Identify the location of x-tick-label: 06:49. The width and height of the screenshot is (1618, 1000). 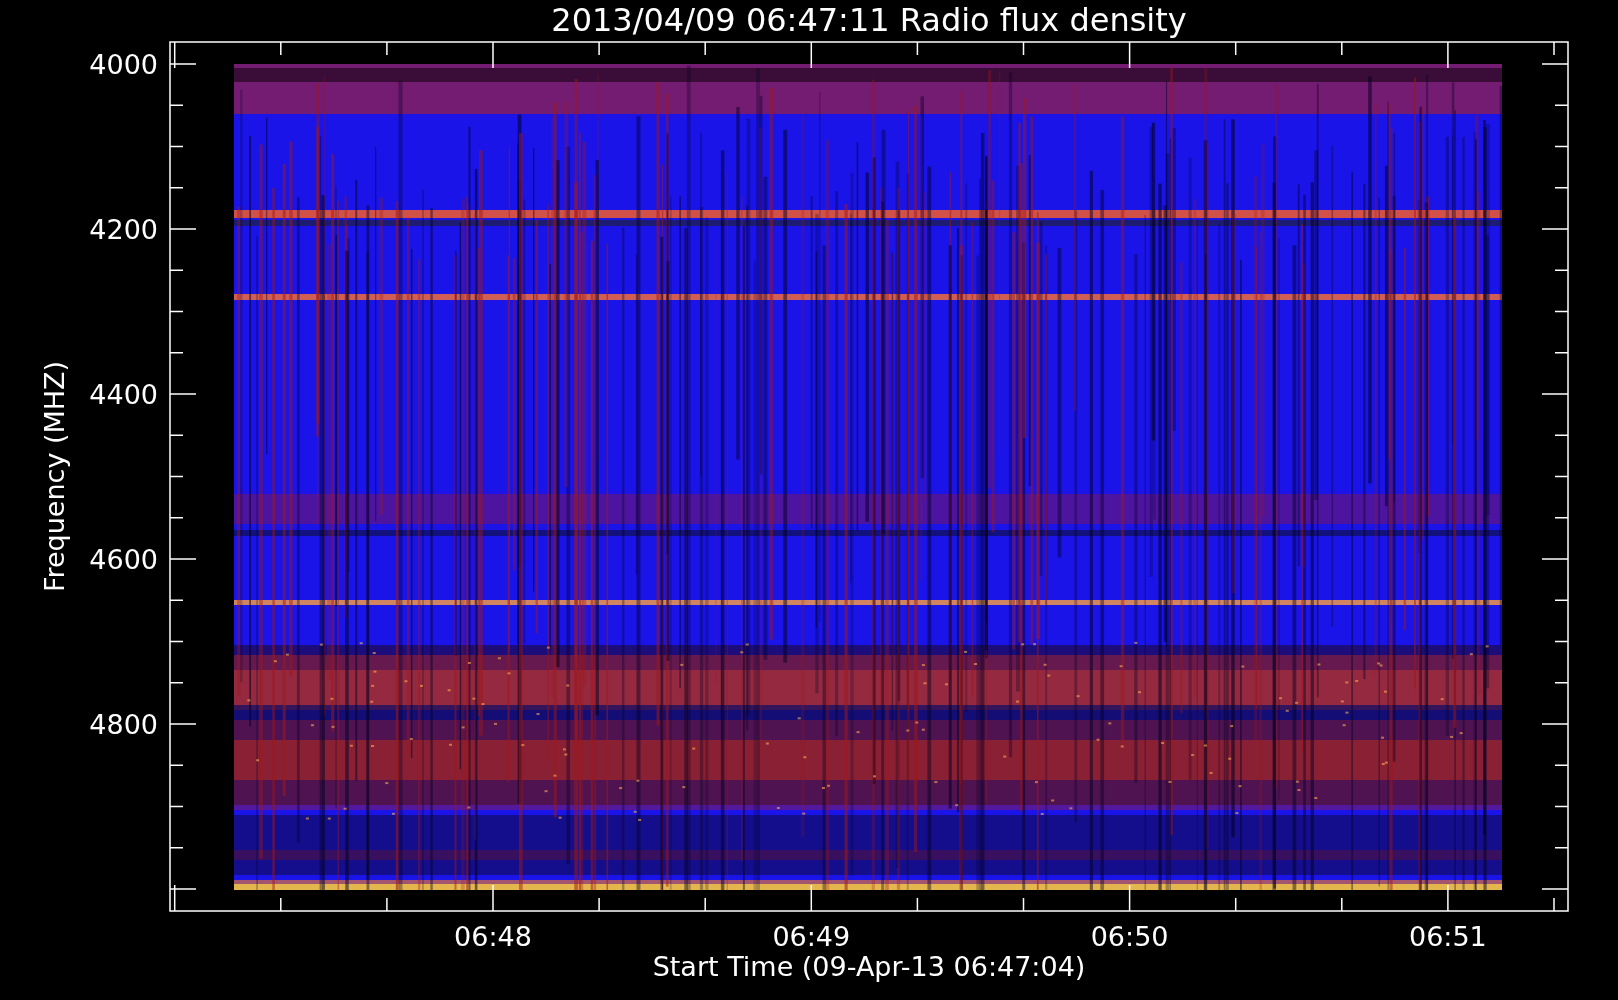
(811, 936).